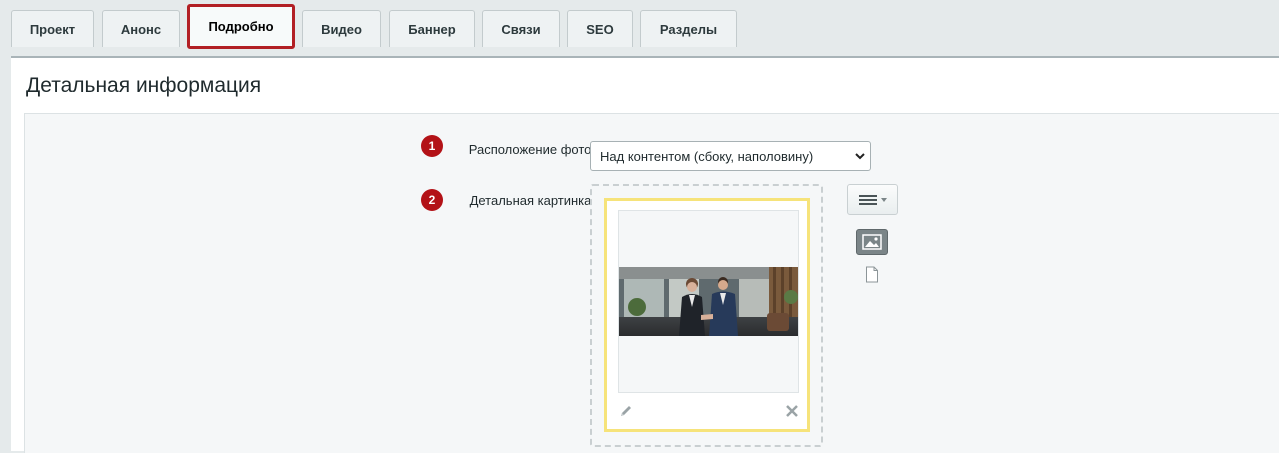  Describe the element at coordinates (688, 28) in the screenshot. I see `tab-sections: Разделы` at that location.